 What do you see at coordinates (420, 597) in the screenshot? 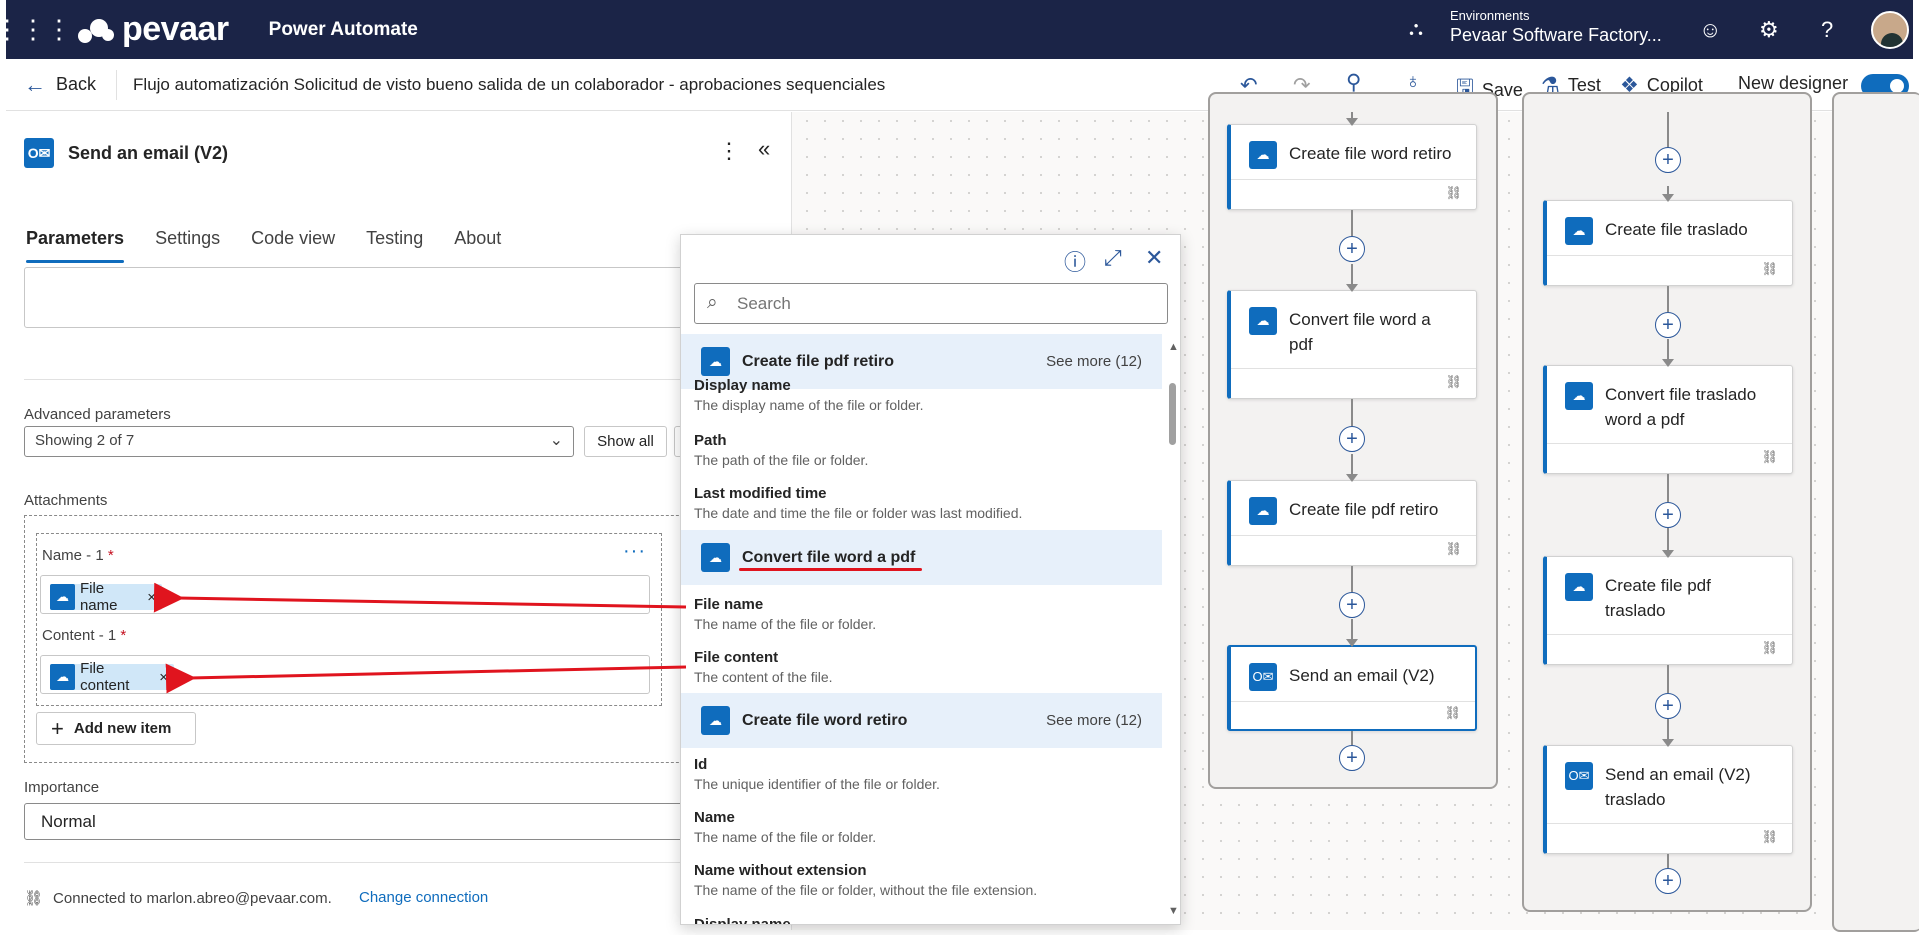
I see `arrow-file-name` at bounding box center [420, 597].